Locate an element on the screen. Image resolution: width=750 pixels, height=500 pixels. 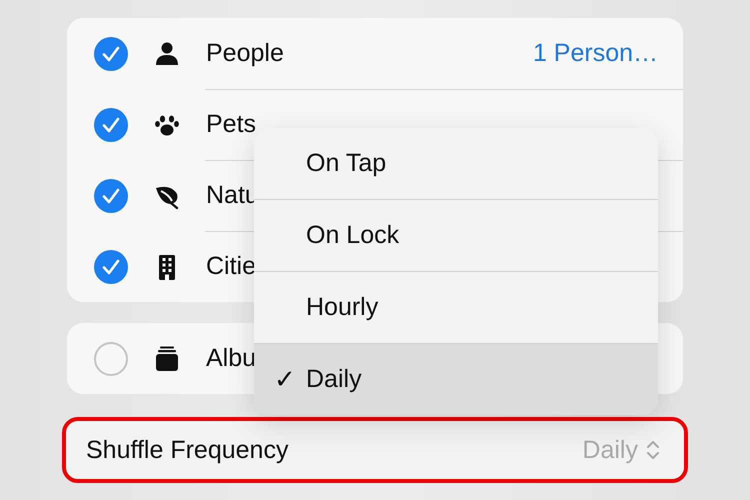
category-label: People is located at coordinates (245, 53).